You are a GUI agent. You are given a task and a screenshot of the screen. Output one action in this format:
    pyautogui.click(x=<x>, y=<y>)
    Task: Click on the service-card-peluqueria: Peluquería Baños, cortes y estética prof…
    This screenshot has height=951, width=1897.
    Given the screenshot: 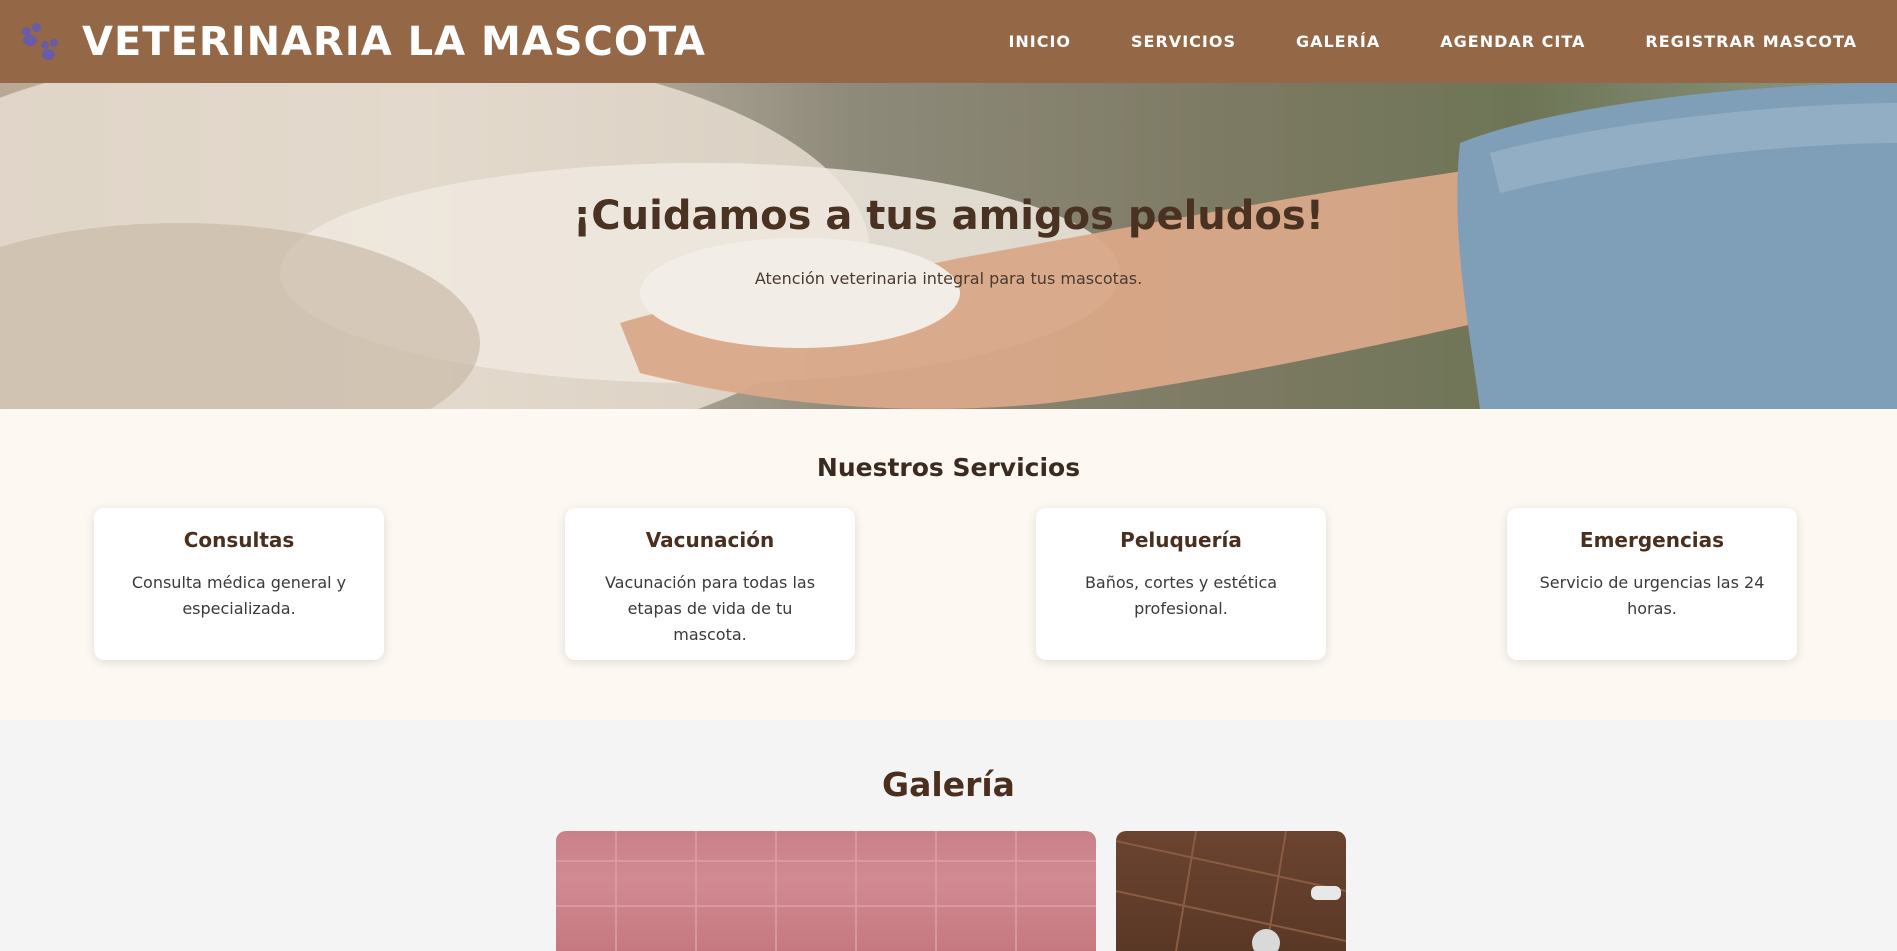 What is the action you would take?
    pyautogui.click(x=1181, y=584)
    